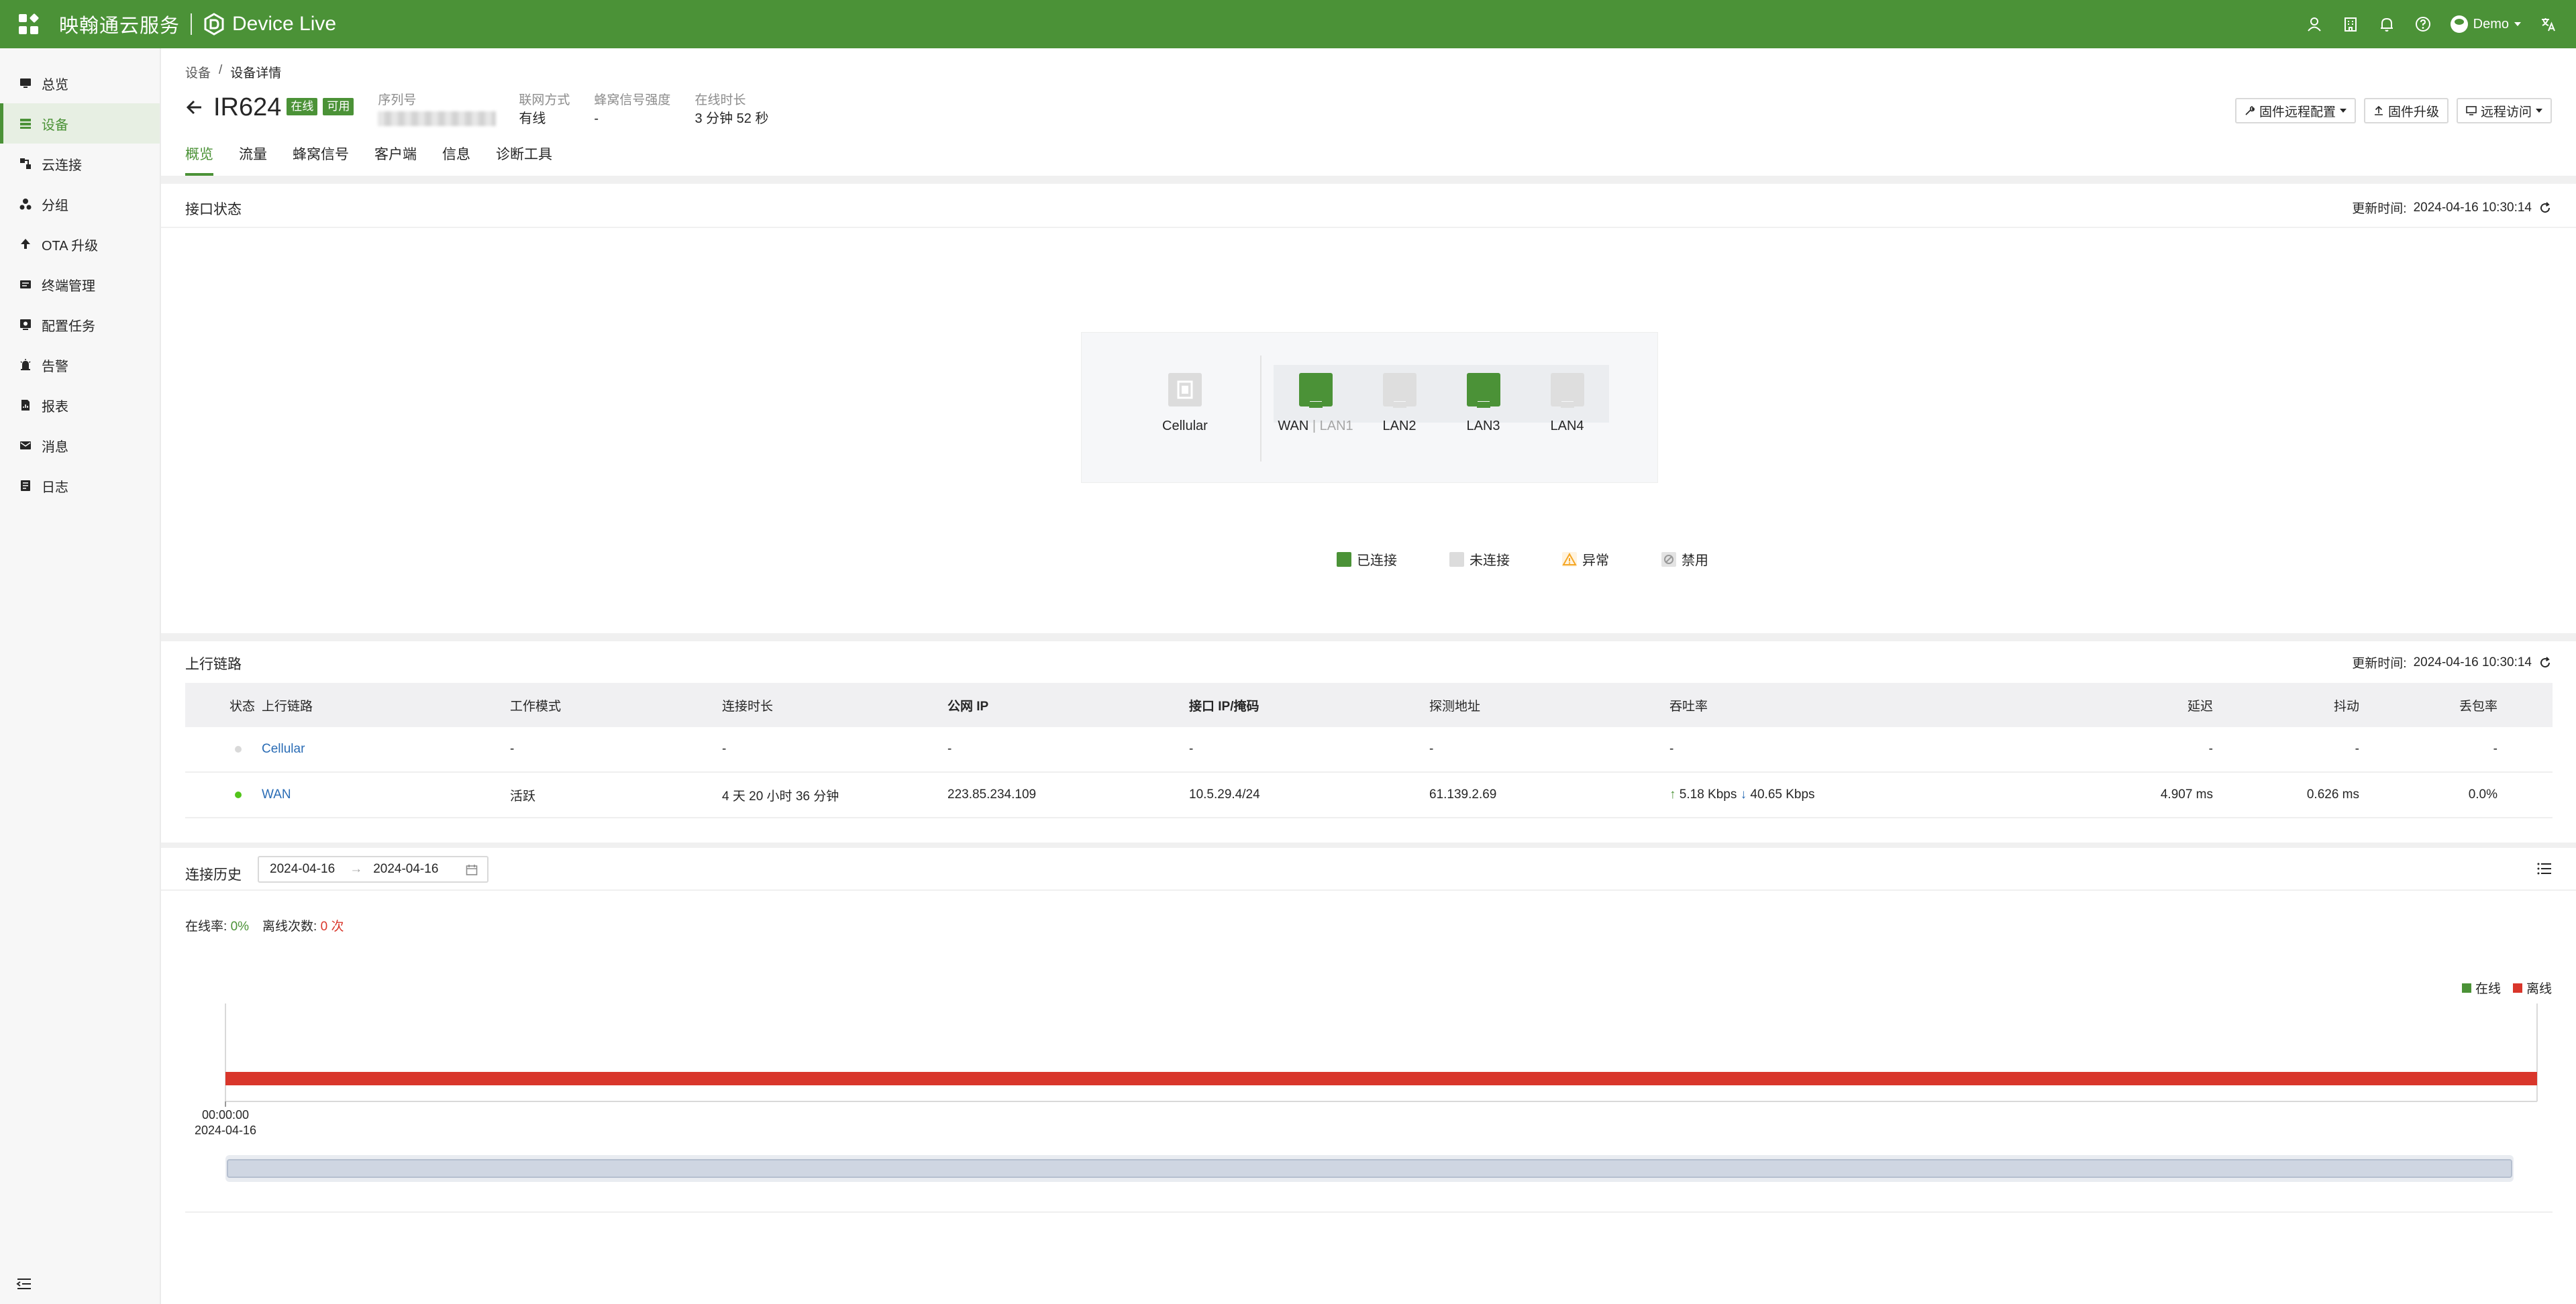 The width and height of the screenshot is (2576, 1304). What do you see at coordinates (2532, 988) in the screenshot?
I see `legend-offline: 离线` at bounding box center [2532, 988].